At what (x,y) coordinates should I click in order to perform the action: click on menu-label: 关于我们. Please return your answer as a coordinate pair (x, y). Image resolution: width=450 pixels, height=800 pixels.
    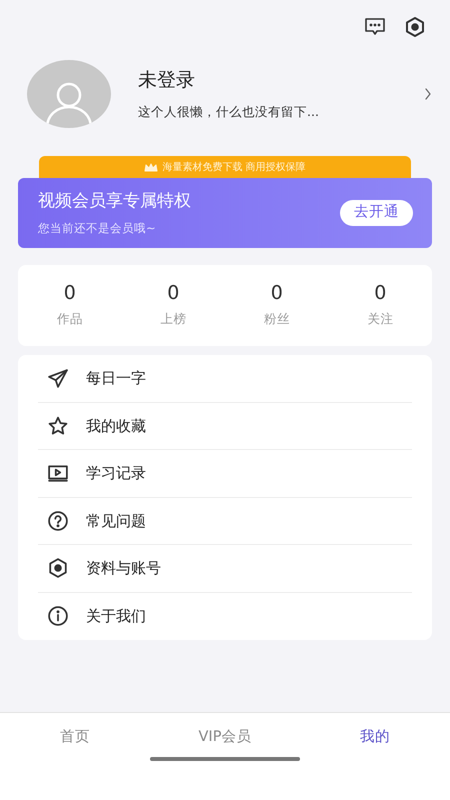
    Looking at the image, I should click on (116, 616).